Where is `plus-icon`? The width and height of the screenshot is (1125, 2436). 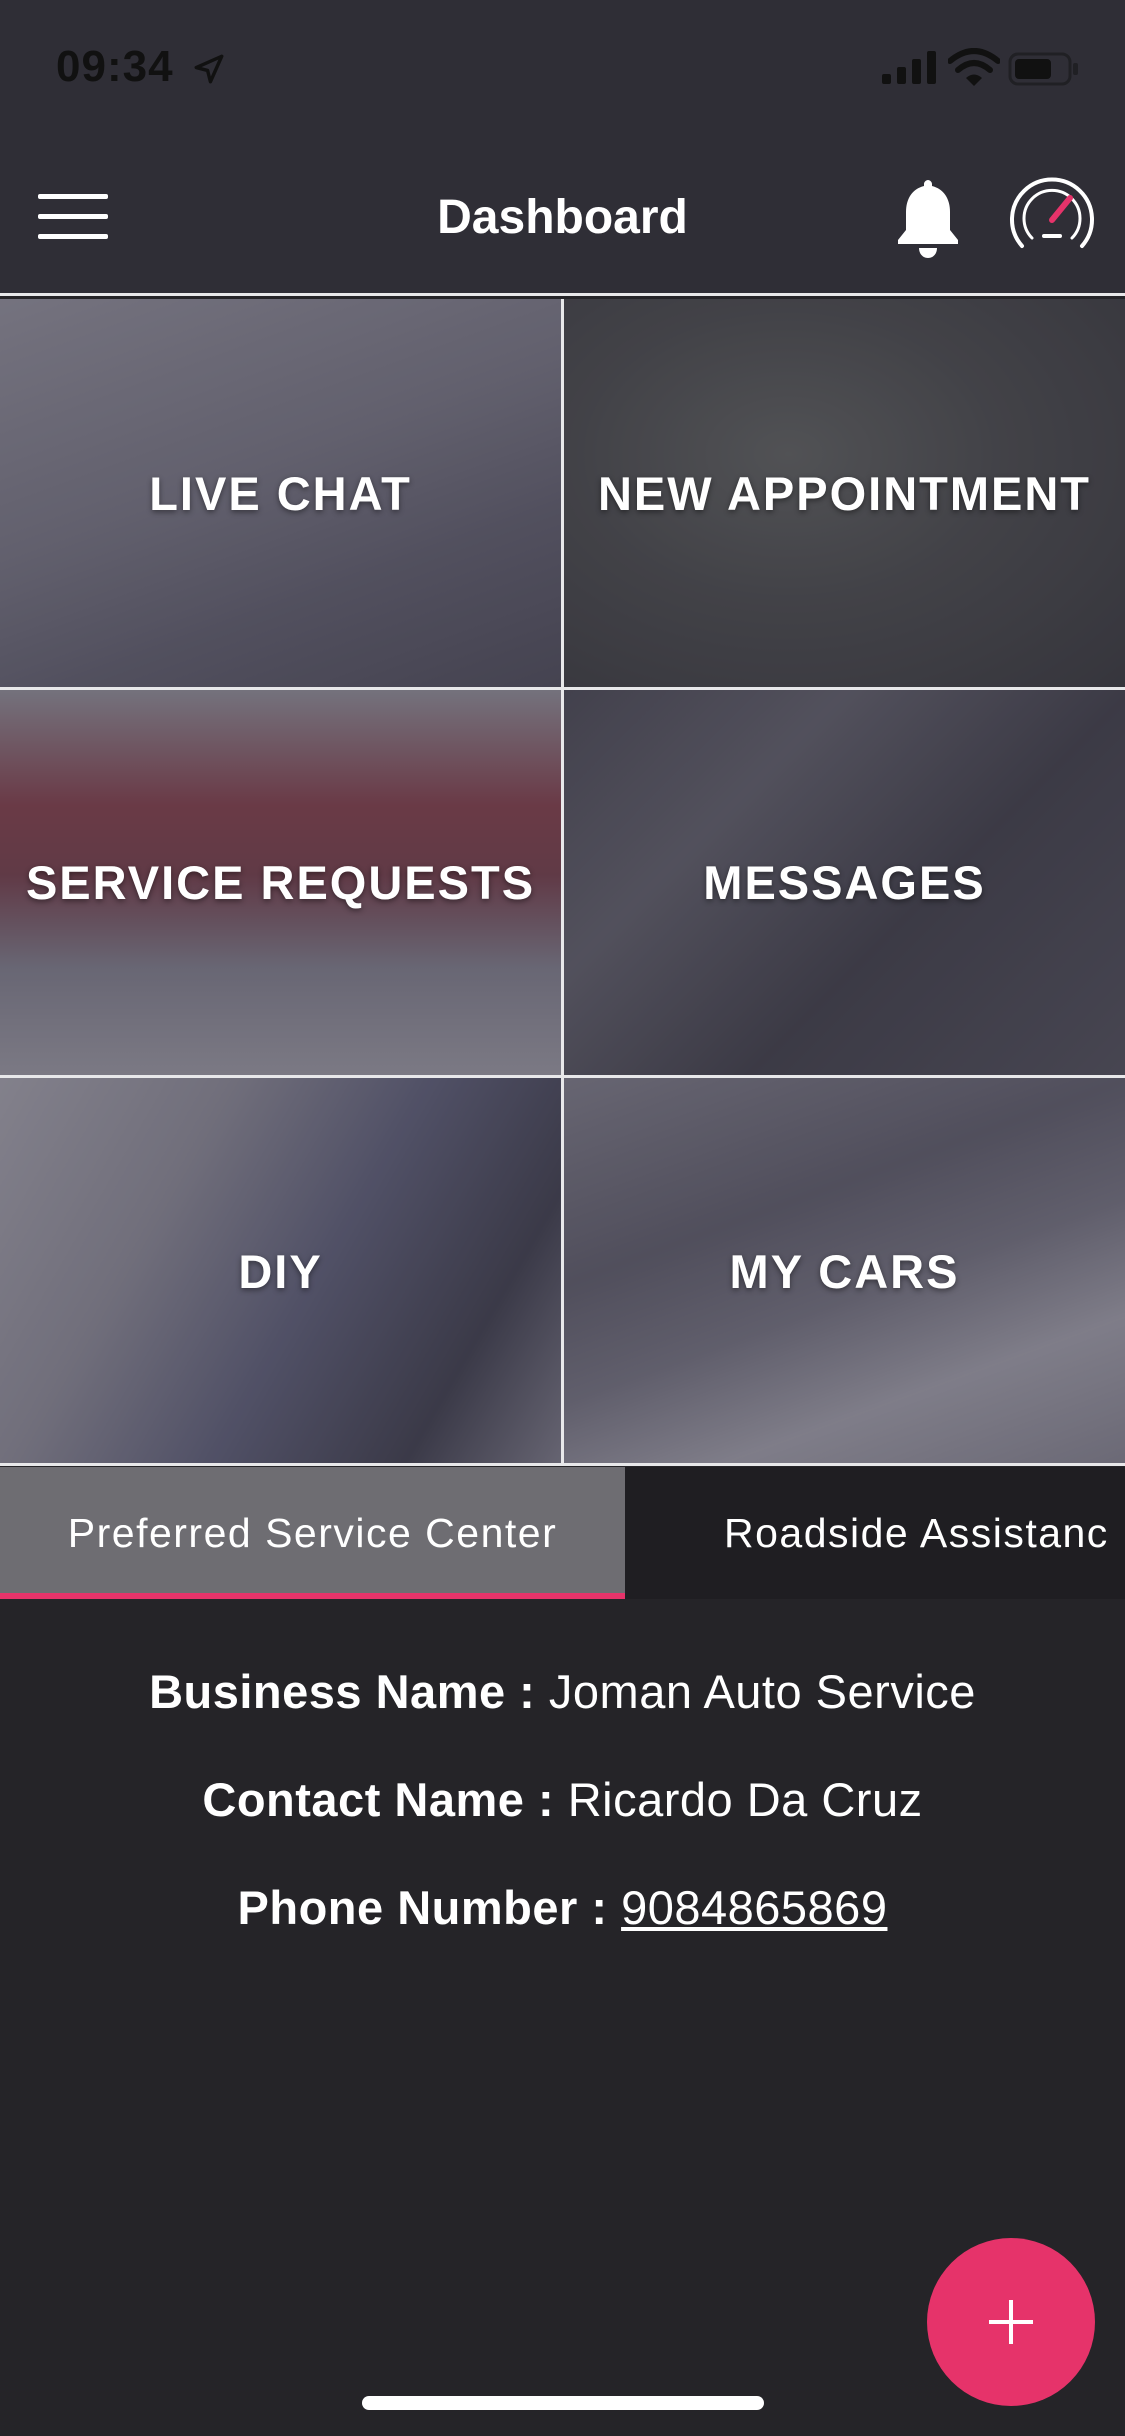
plus-icon is located at coordinates (1011, 2322).